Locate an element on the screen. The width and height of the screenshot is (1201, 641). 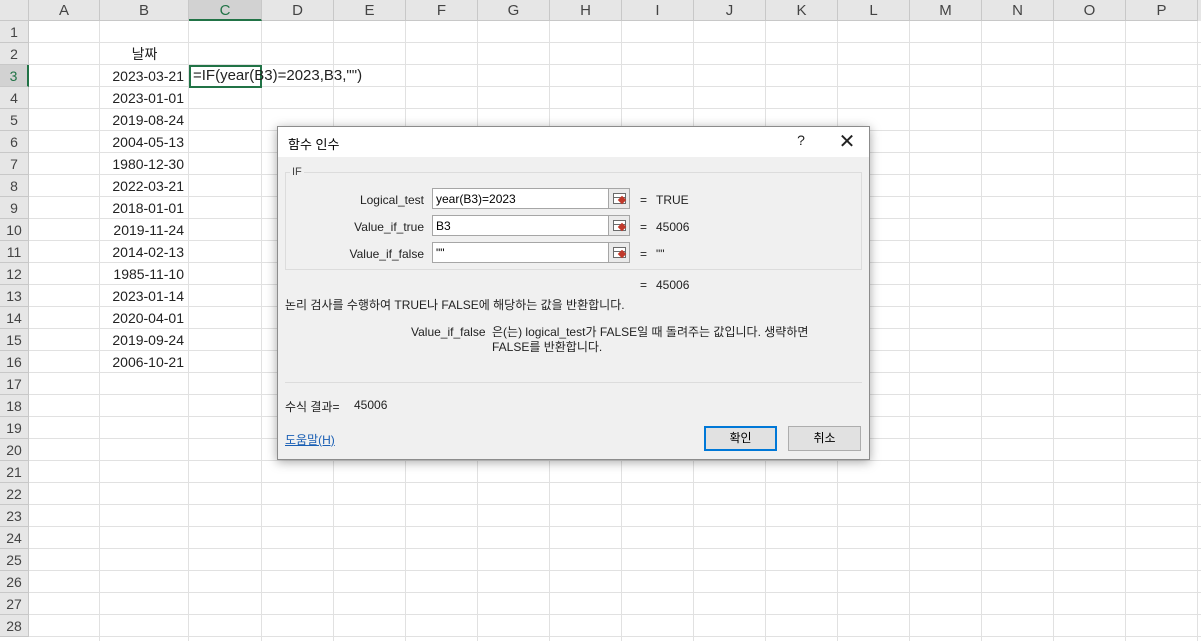
date-cell: 2019-08-24 is located at coordinates (142, 120).